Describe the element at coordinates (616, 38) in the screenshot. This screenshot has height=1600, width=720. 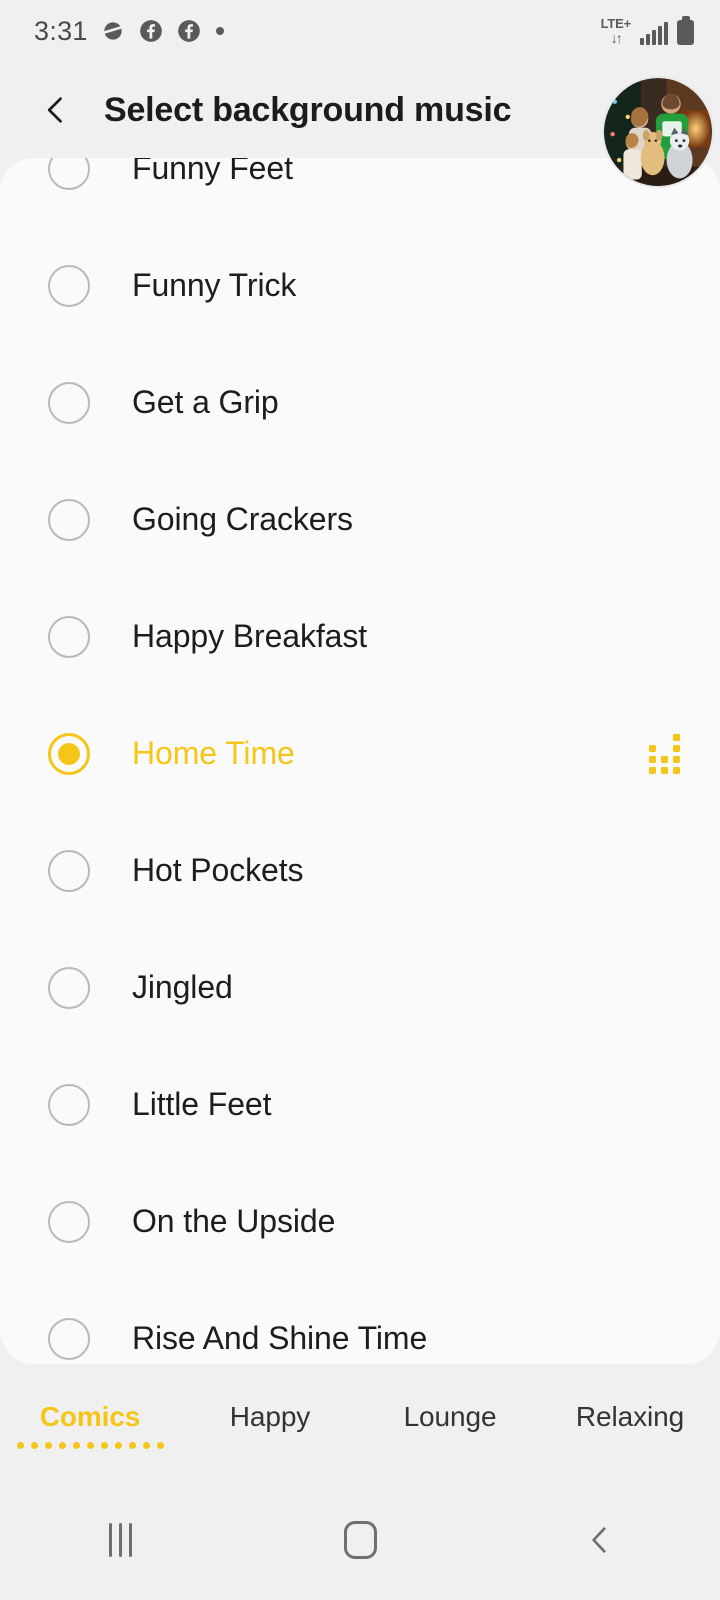
I see `data-transfer-arrows-icon: ↓↑` at that location.